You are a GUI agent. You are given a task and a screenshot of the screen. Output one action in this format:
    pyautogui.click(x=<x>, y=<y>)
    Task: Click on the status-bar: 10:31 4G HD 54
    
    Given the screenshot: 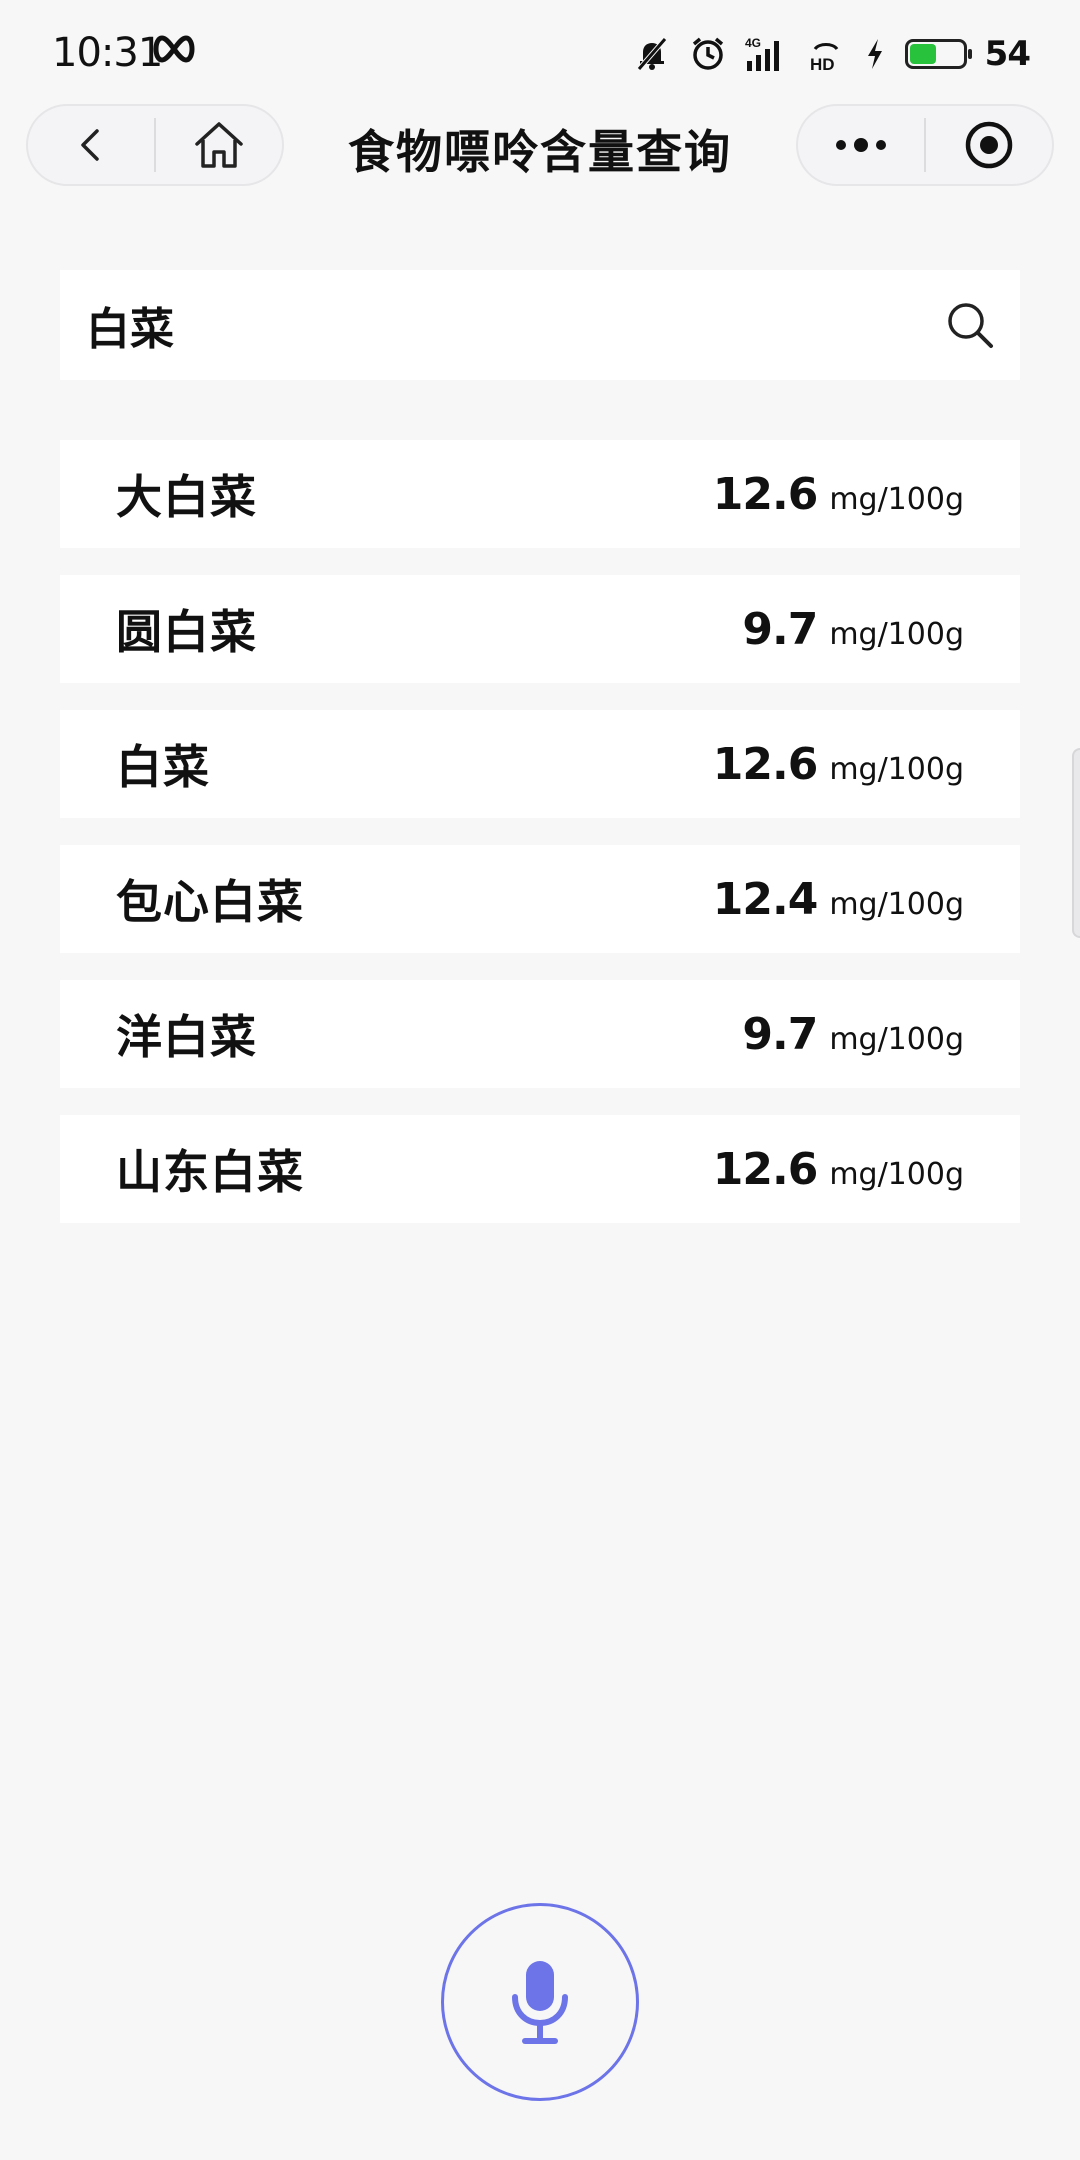 What is the action you would take?
    pyautogui.click(x=540, y=54)
    